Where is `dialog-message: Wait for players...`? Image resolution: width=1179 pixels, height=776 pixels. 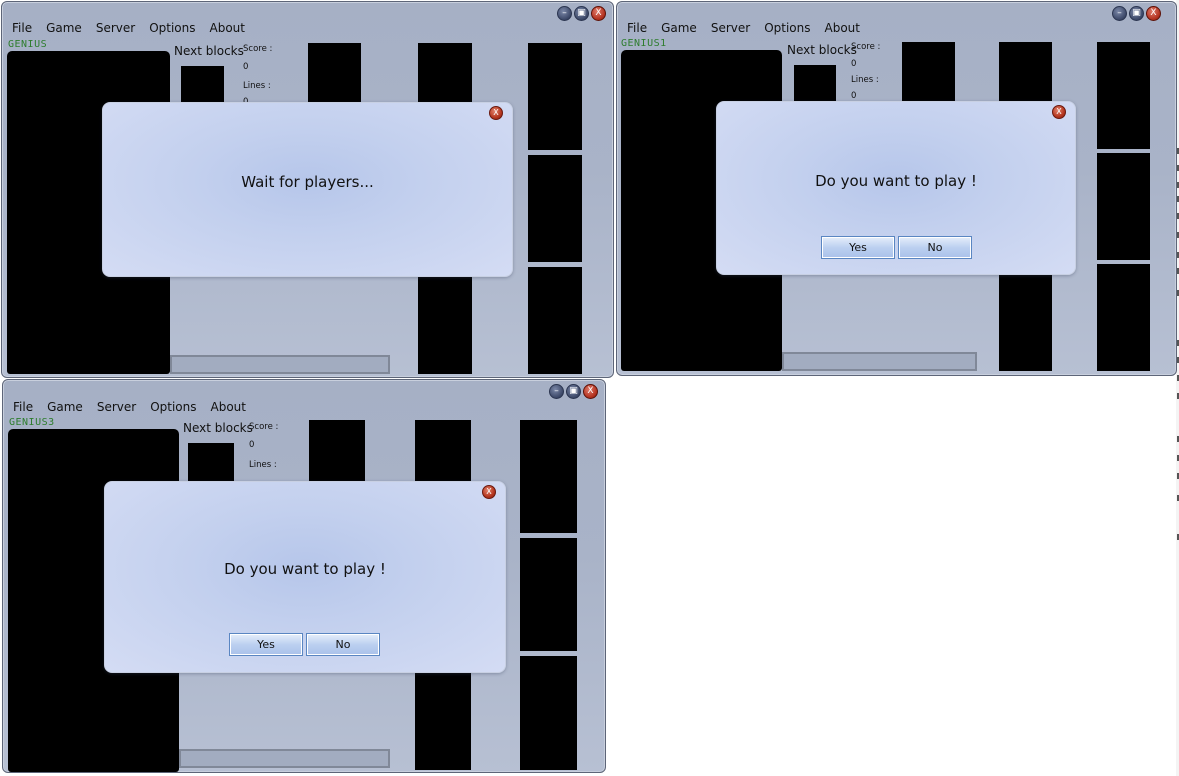
dialog-message: Wait for players... is located at coordinates (307, 182).